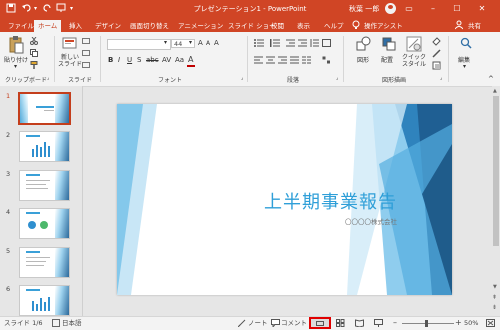 The image size is (500, 330). I want to click on shapes-button: 図形, so click(363, 59).